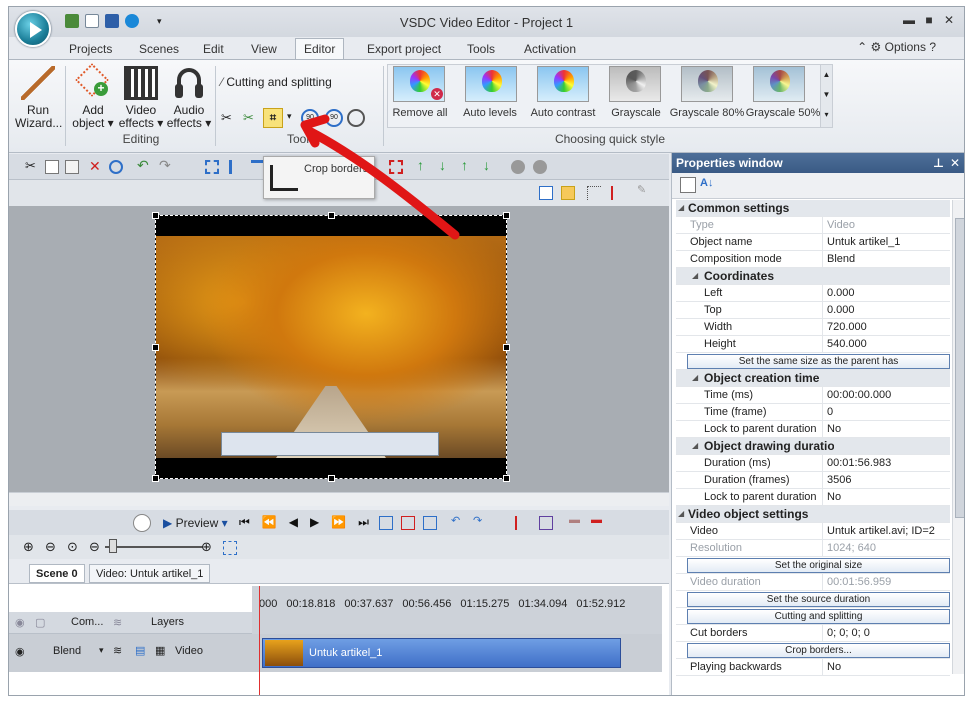  What do you see at coordinates (932, 47) in the screenshot?
I see `help-icon: ?` at bounding box center [932, 47].